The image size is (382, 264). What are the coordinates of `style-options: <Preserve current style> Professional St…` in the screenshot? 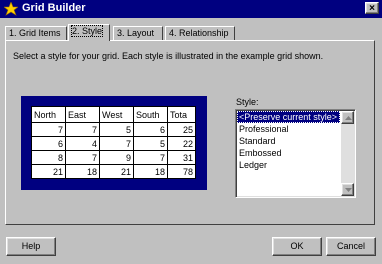 It's located at (288, 141).